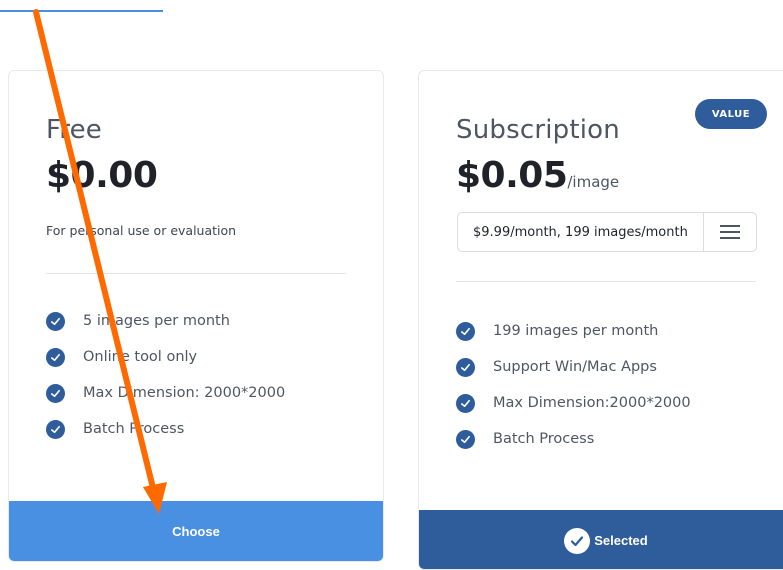 This screenshot has height=570, width=783. What do you see at coordinates (102, 175) in the screenshot?
I see `plan-price: $0.00` at bounding box center [102, 175].